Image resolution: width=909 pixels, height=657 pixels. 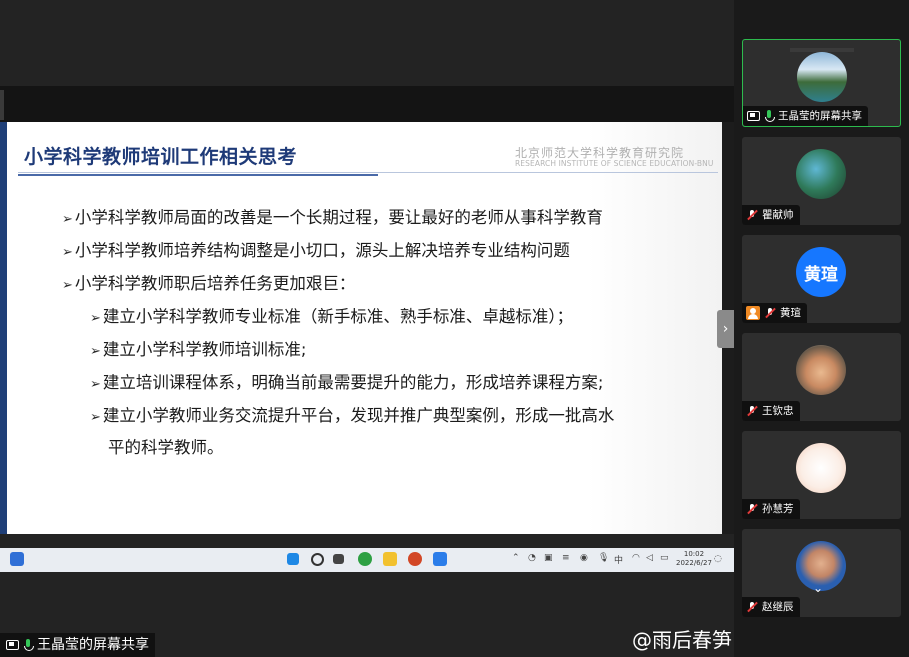 What do you see at coordinates (725, 329) in the screenshot?
I see `collapse-panel-button: ›` at bounding box center [725, 329].